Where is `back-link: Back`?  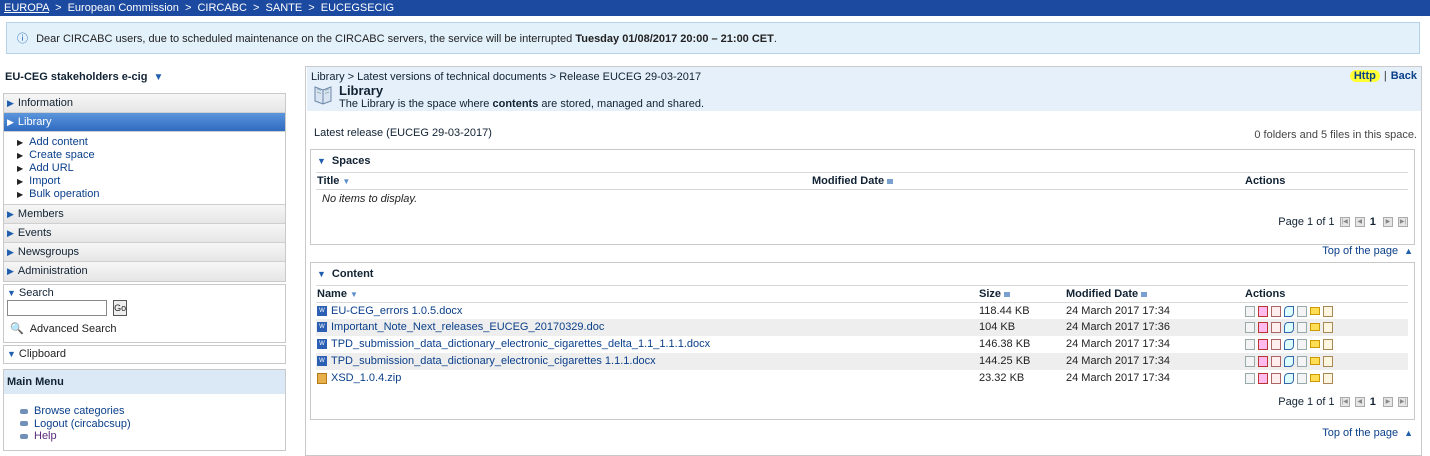 back-link: Back is located at coordinates (1404, 76).